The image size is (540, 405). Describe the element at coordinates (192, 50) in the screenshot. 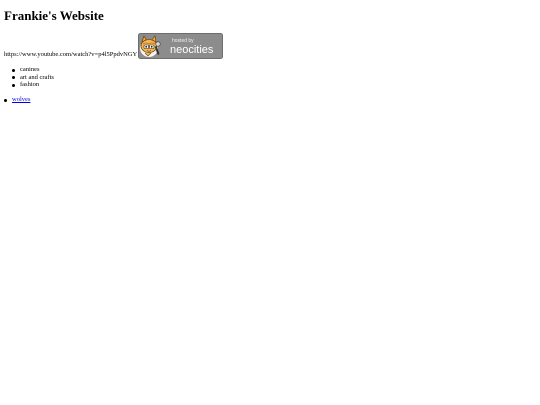

I see `badge-brand-text: neocities` at that location.